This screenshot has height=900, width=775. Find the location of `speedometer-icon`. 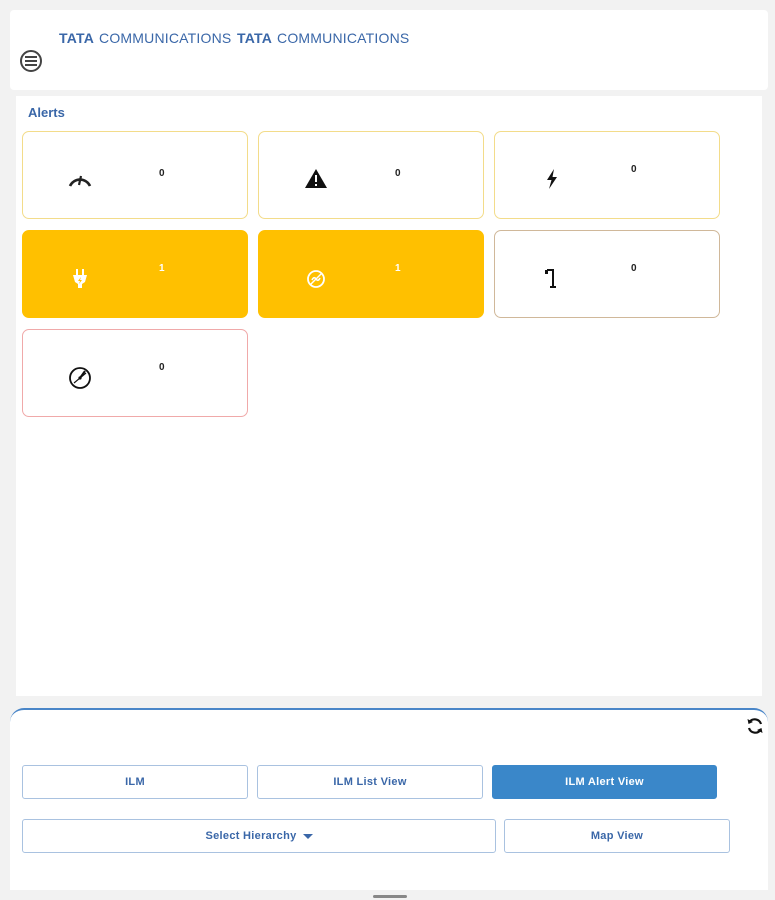

speedometer-icon is located at coordinates (80, 181).